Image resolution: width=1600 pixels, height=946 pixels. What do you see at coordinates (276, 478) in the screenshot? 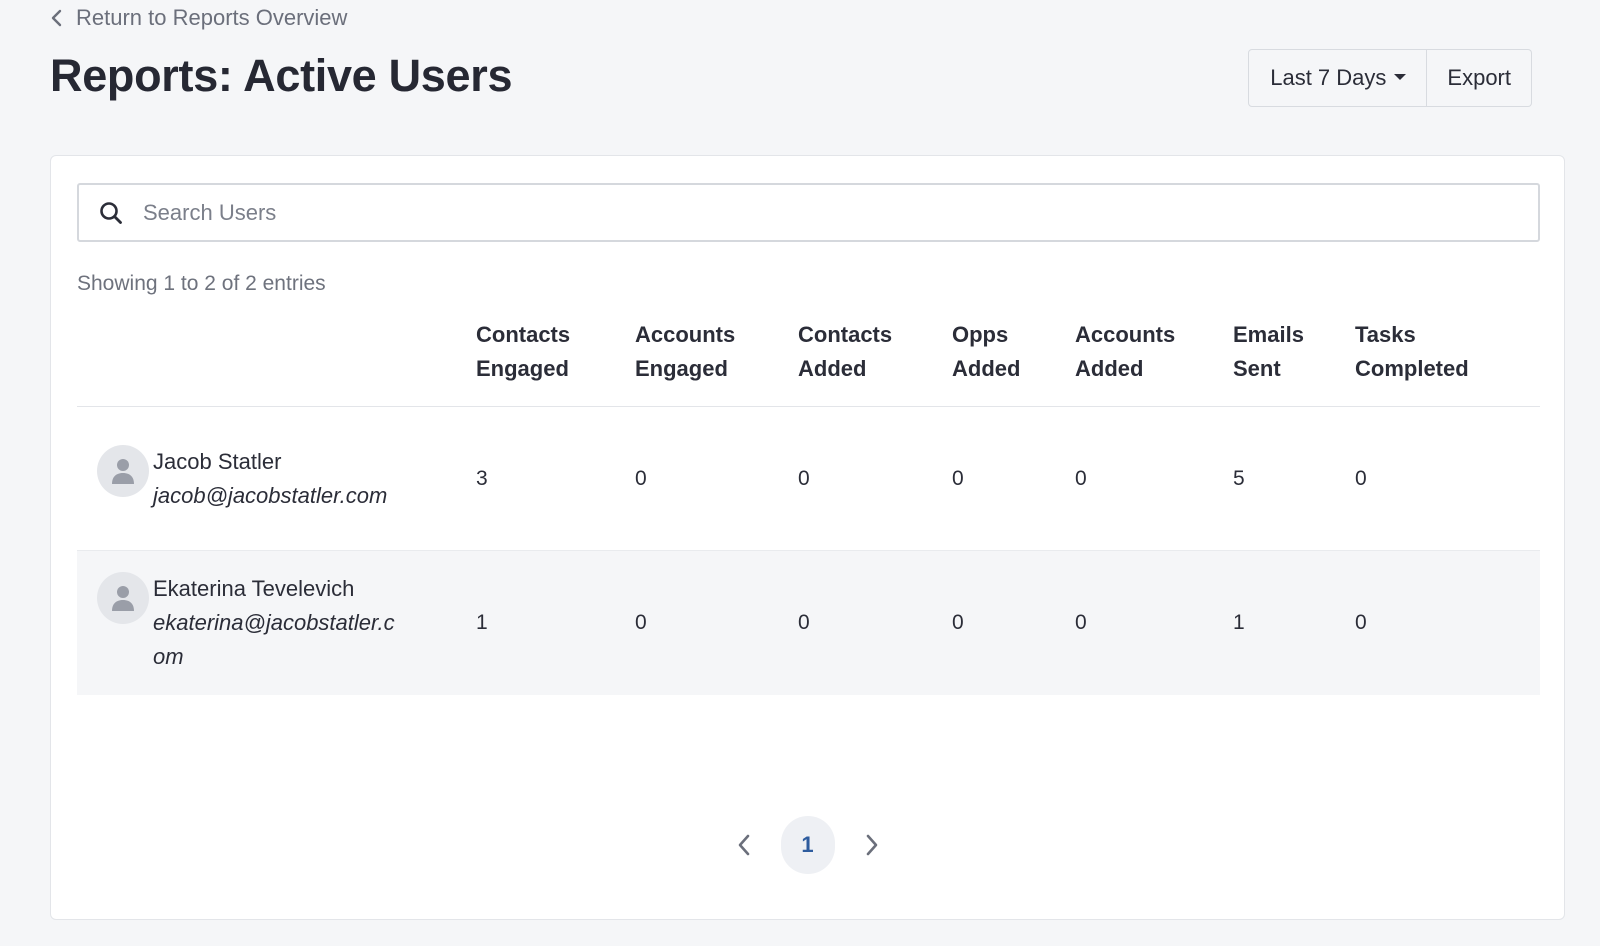
I see `user-cell: Jacob Statler jacob@jacobstatler.com` at bounding box center [276, 478].